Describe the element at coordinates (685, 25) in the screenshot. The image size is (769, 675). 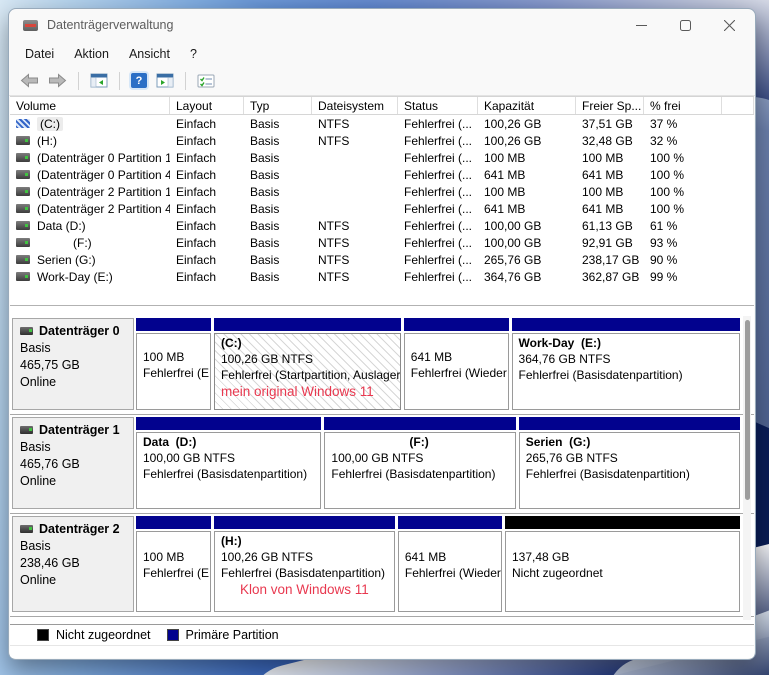
I see `maximize-button` at that location.